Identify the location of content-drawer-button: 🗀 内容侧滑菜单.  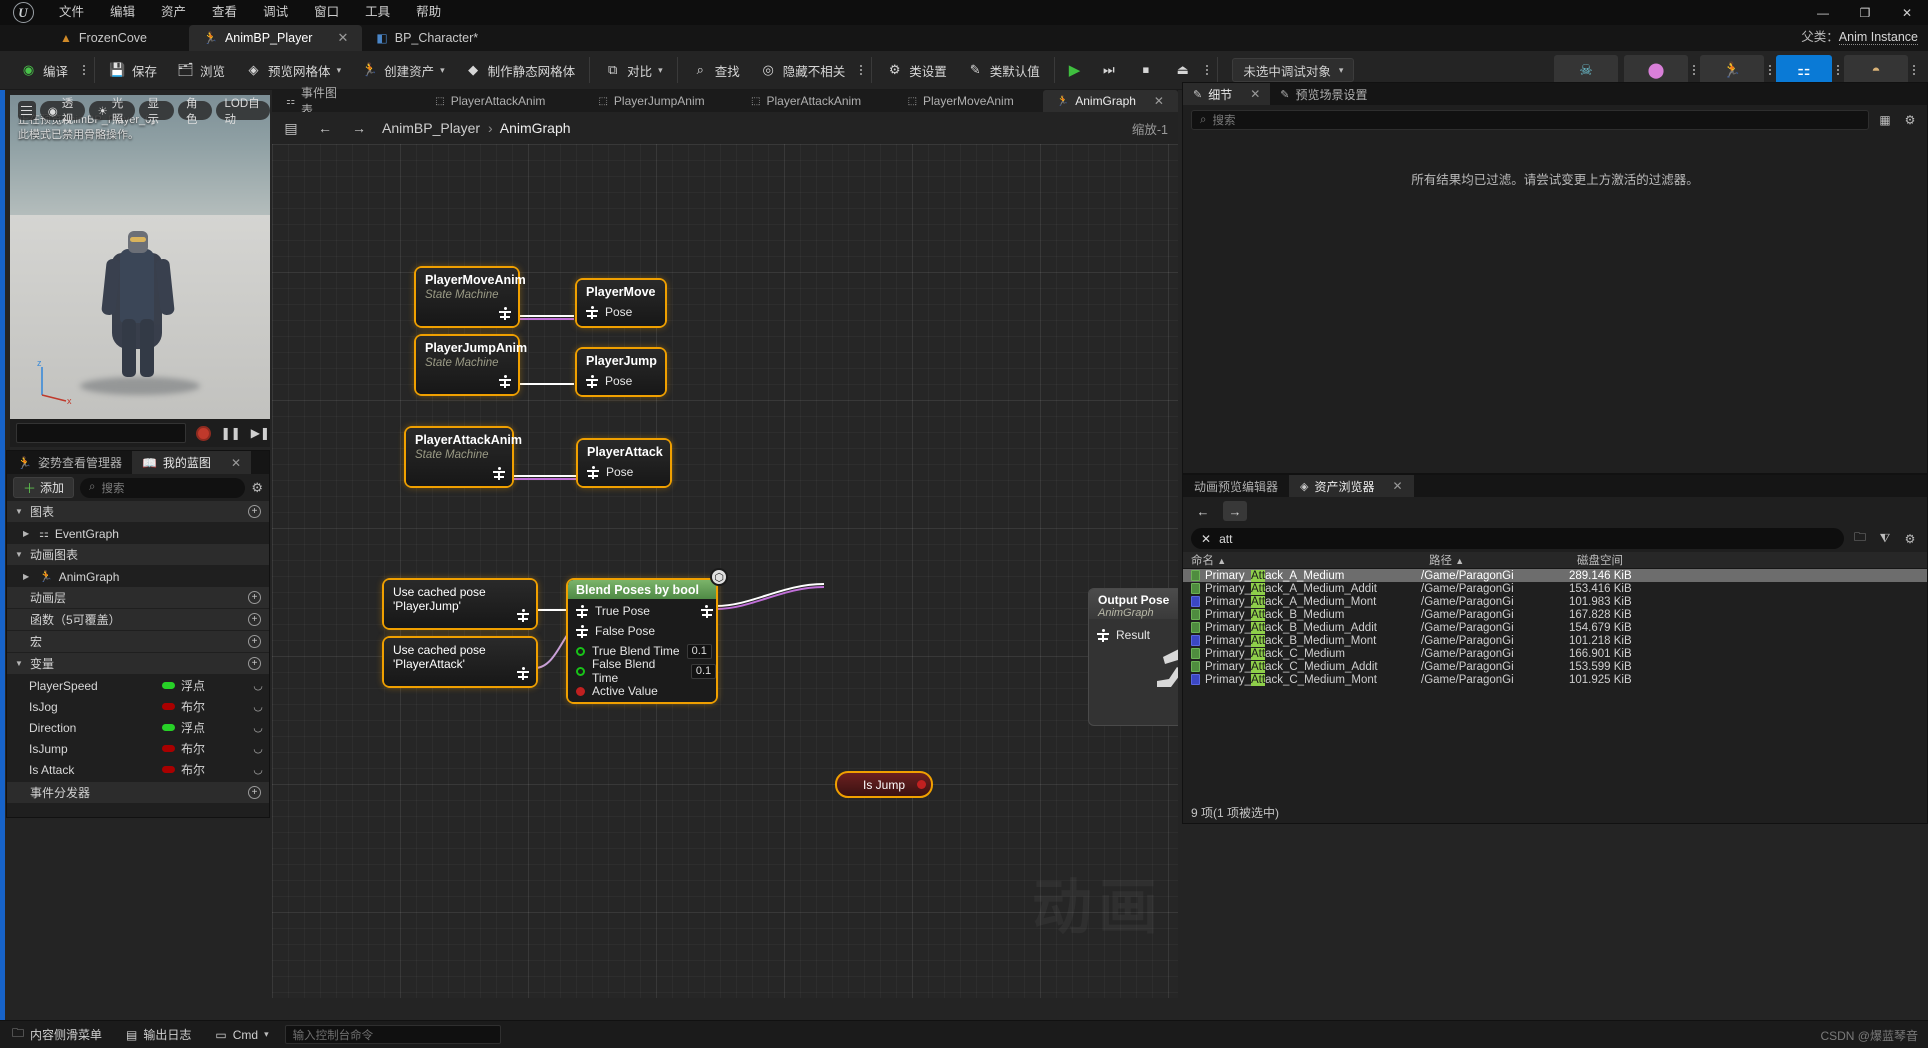
(57, 1034).